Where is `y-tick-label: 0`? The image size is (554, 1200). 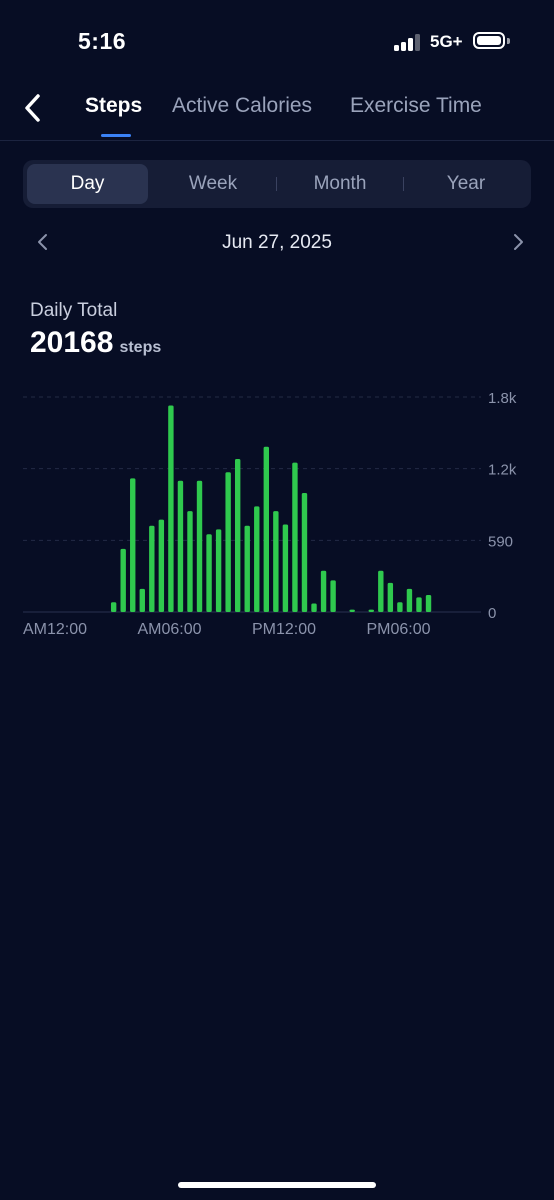
y-tick-label: 0 is located at coordinates (492, 613).